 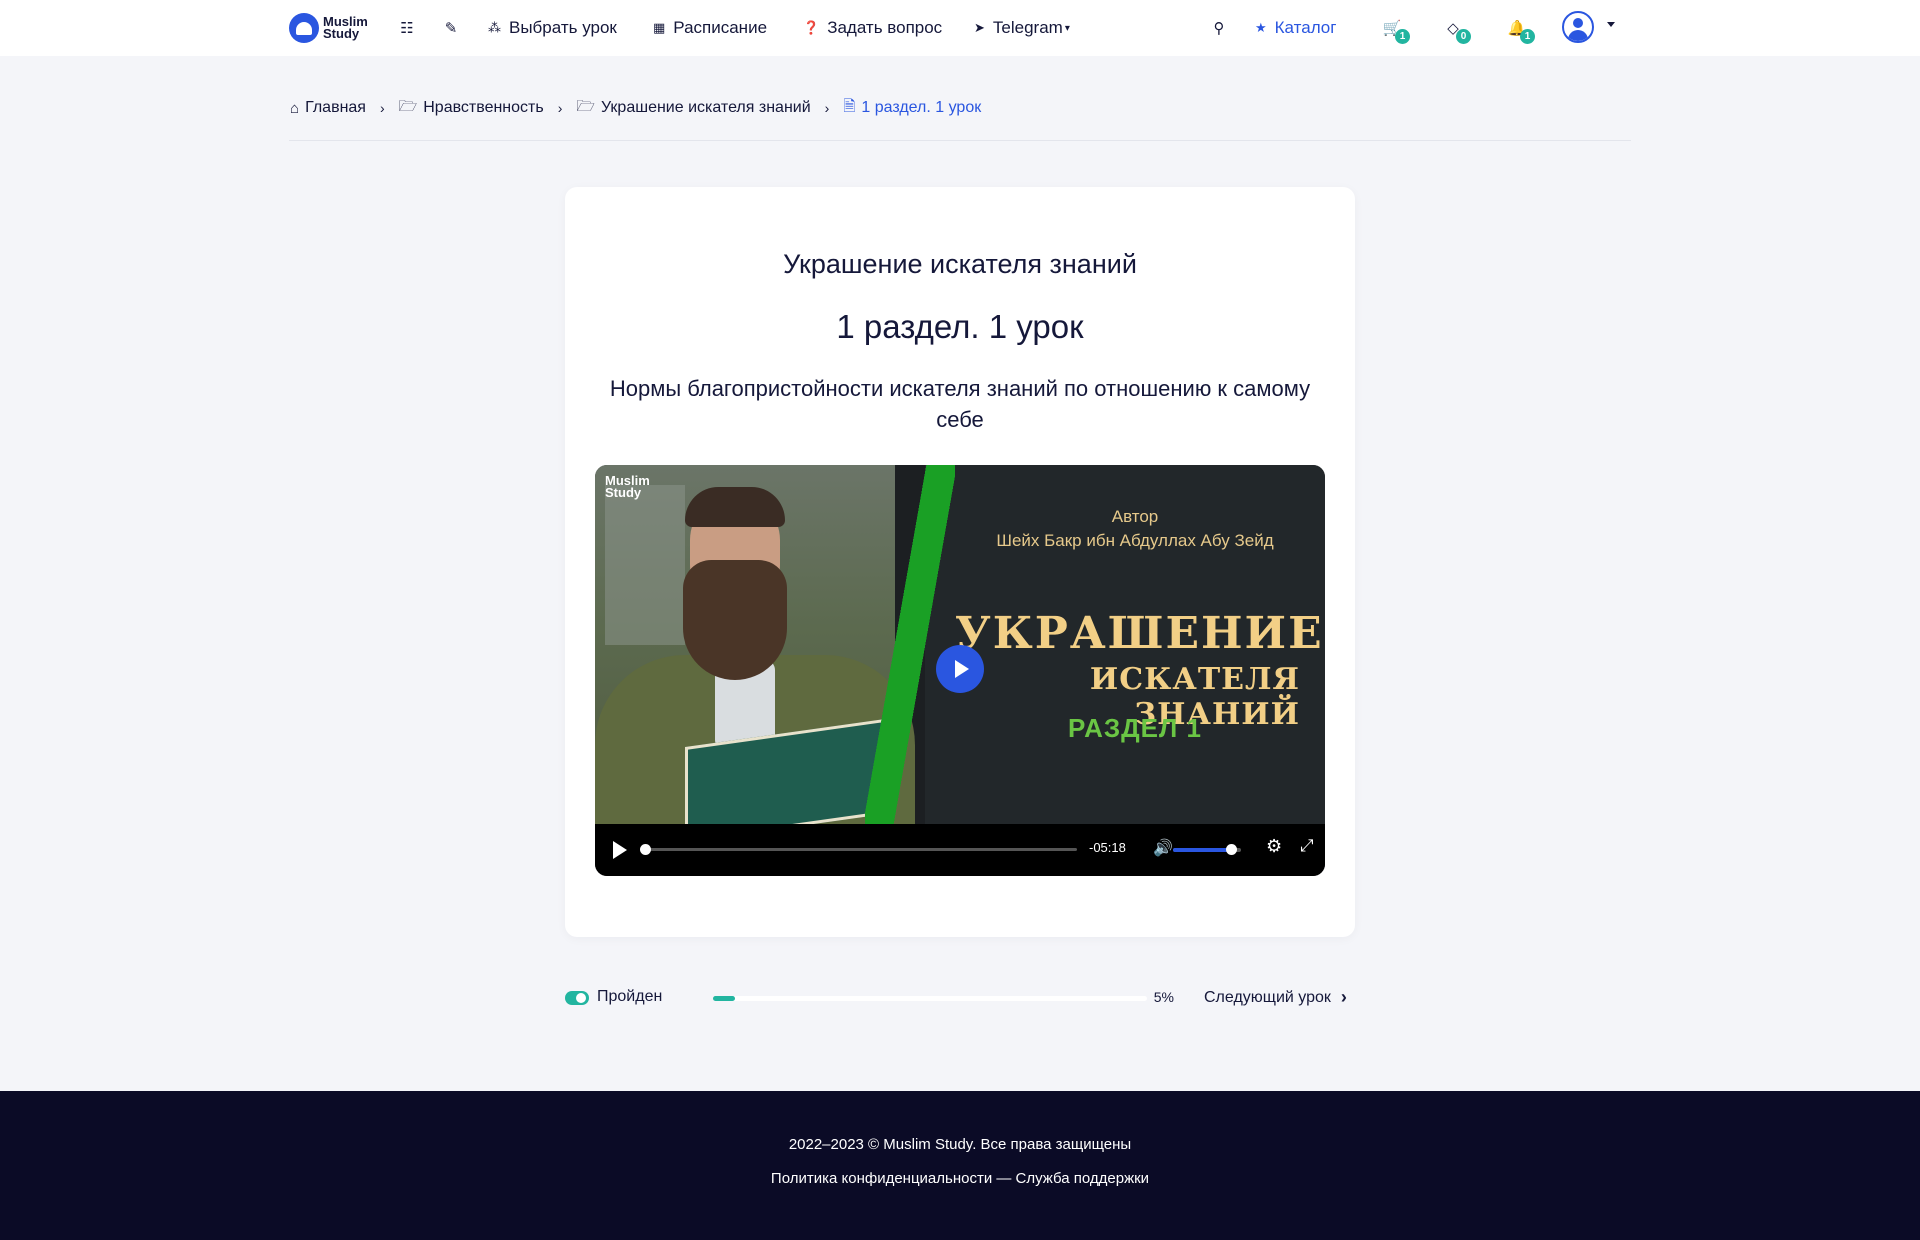 What do you see at coordinates (304, 28) in the screenshot?
I see `logo-mosque-icon` at bounding box center [304, 28].